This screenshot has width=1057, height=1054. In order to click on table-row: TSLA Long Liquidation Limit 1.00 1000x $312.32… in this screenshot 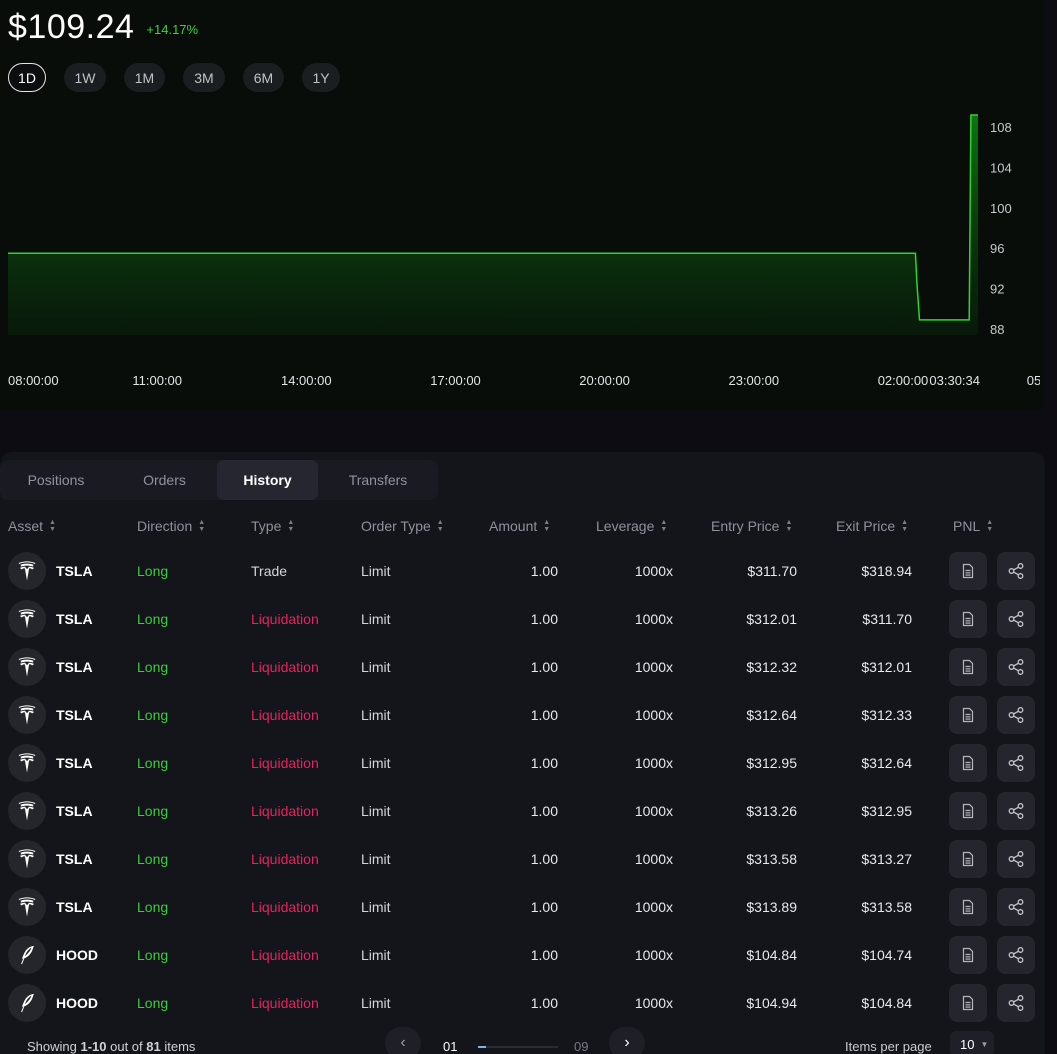, I will do `click(522, 667)`.